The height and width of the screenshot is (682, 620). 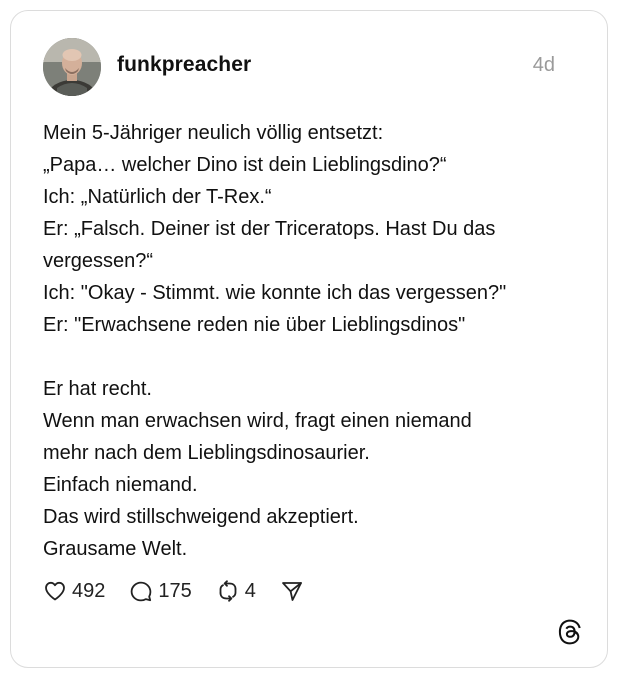 What do you see at coordinates (89, 590) in the screenshot?
I see `like-count: 492` at bounding box center [89, 590].